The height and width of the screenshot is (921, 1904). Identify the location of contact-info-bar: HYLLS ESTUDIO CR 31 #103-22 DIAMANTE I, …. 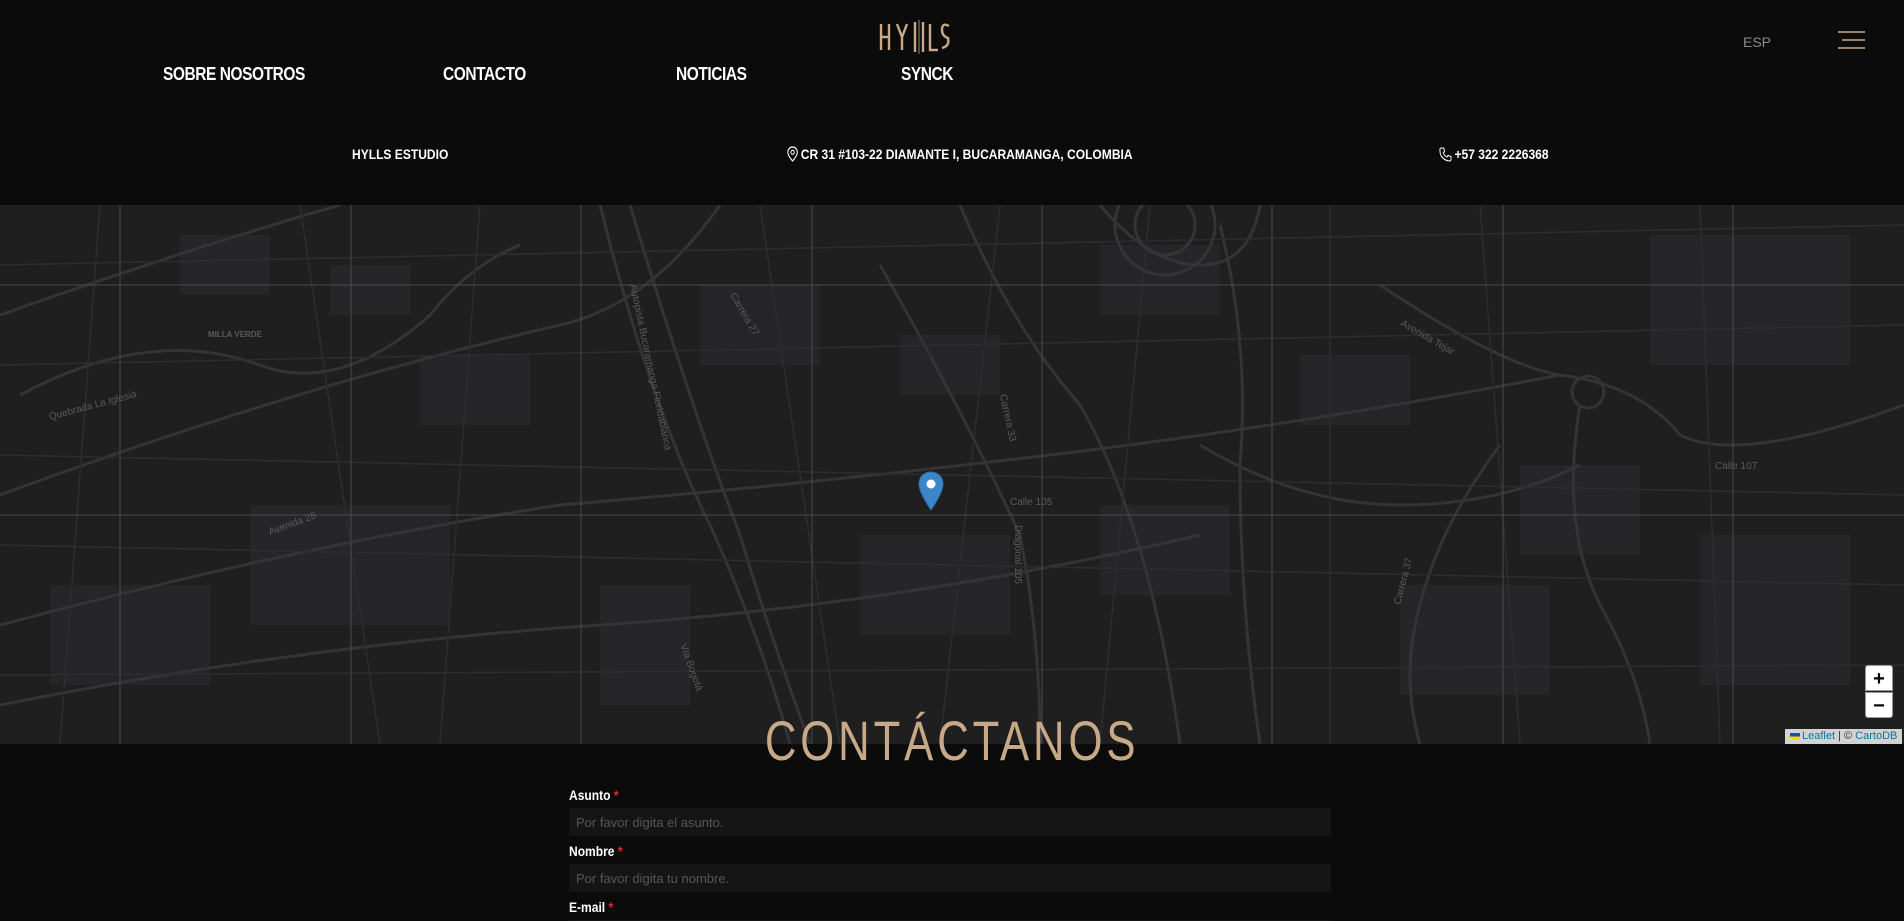
(952, 156).